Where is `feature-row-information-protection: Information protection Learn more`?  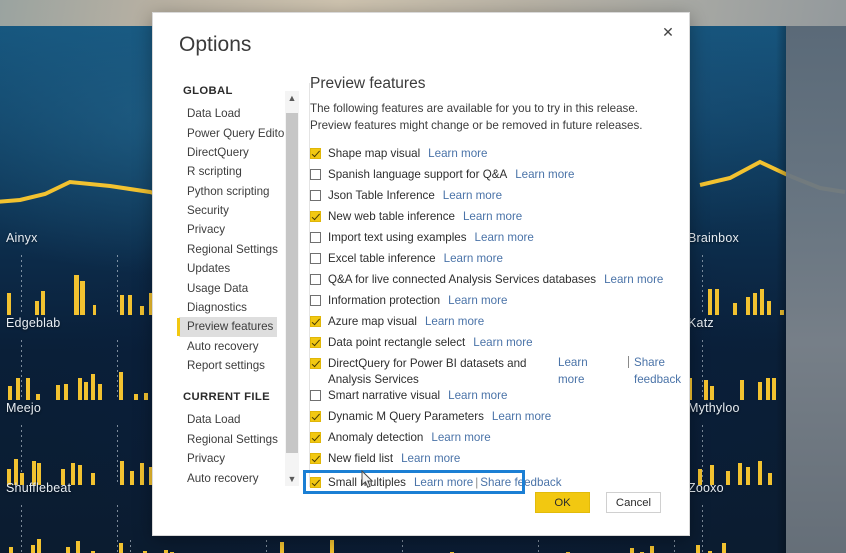 feature-row-information-protection: Information protection Learn more is located at coordinates (496, 302).